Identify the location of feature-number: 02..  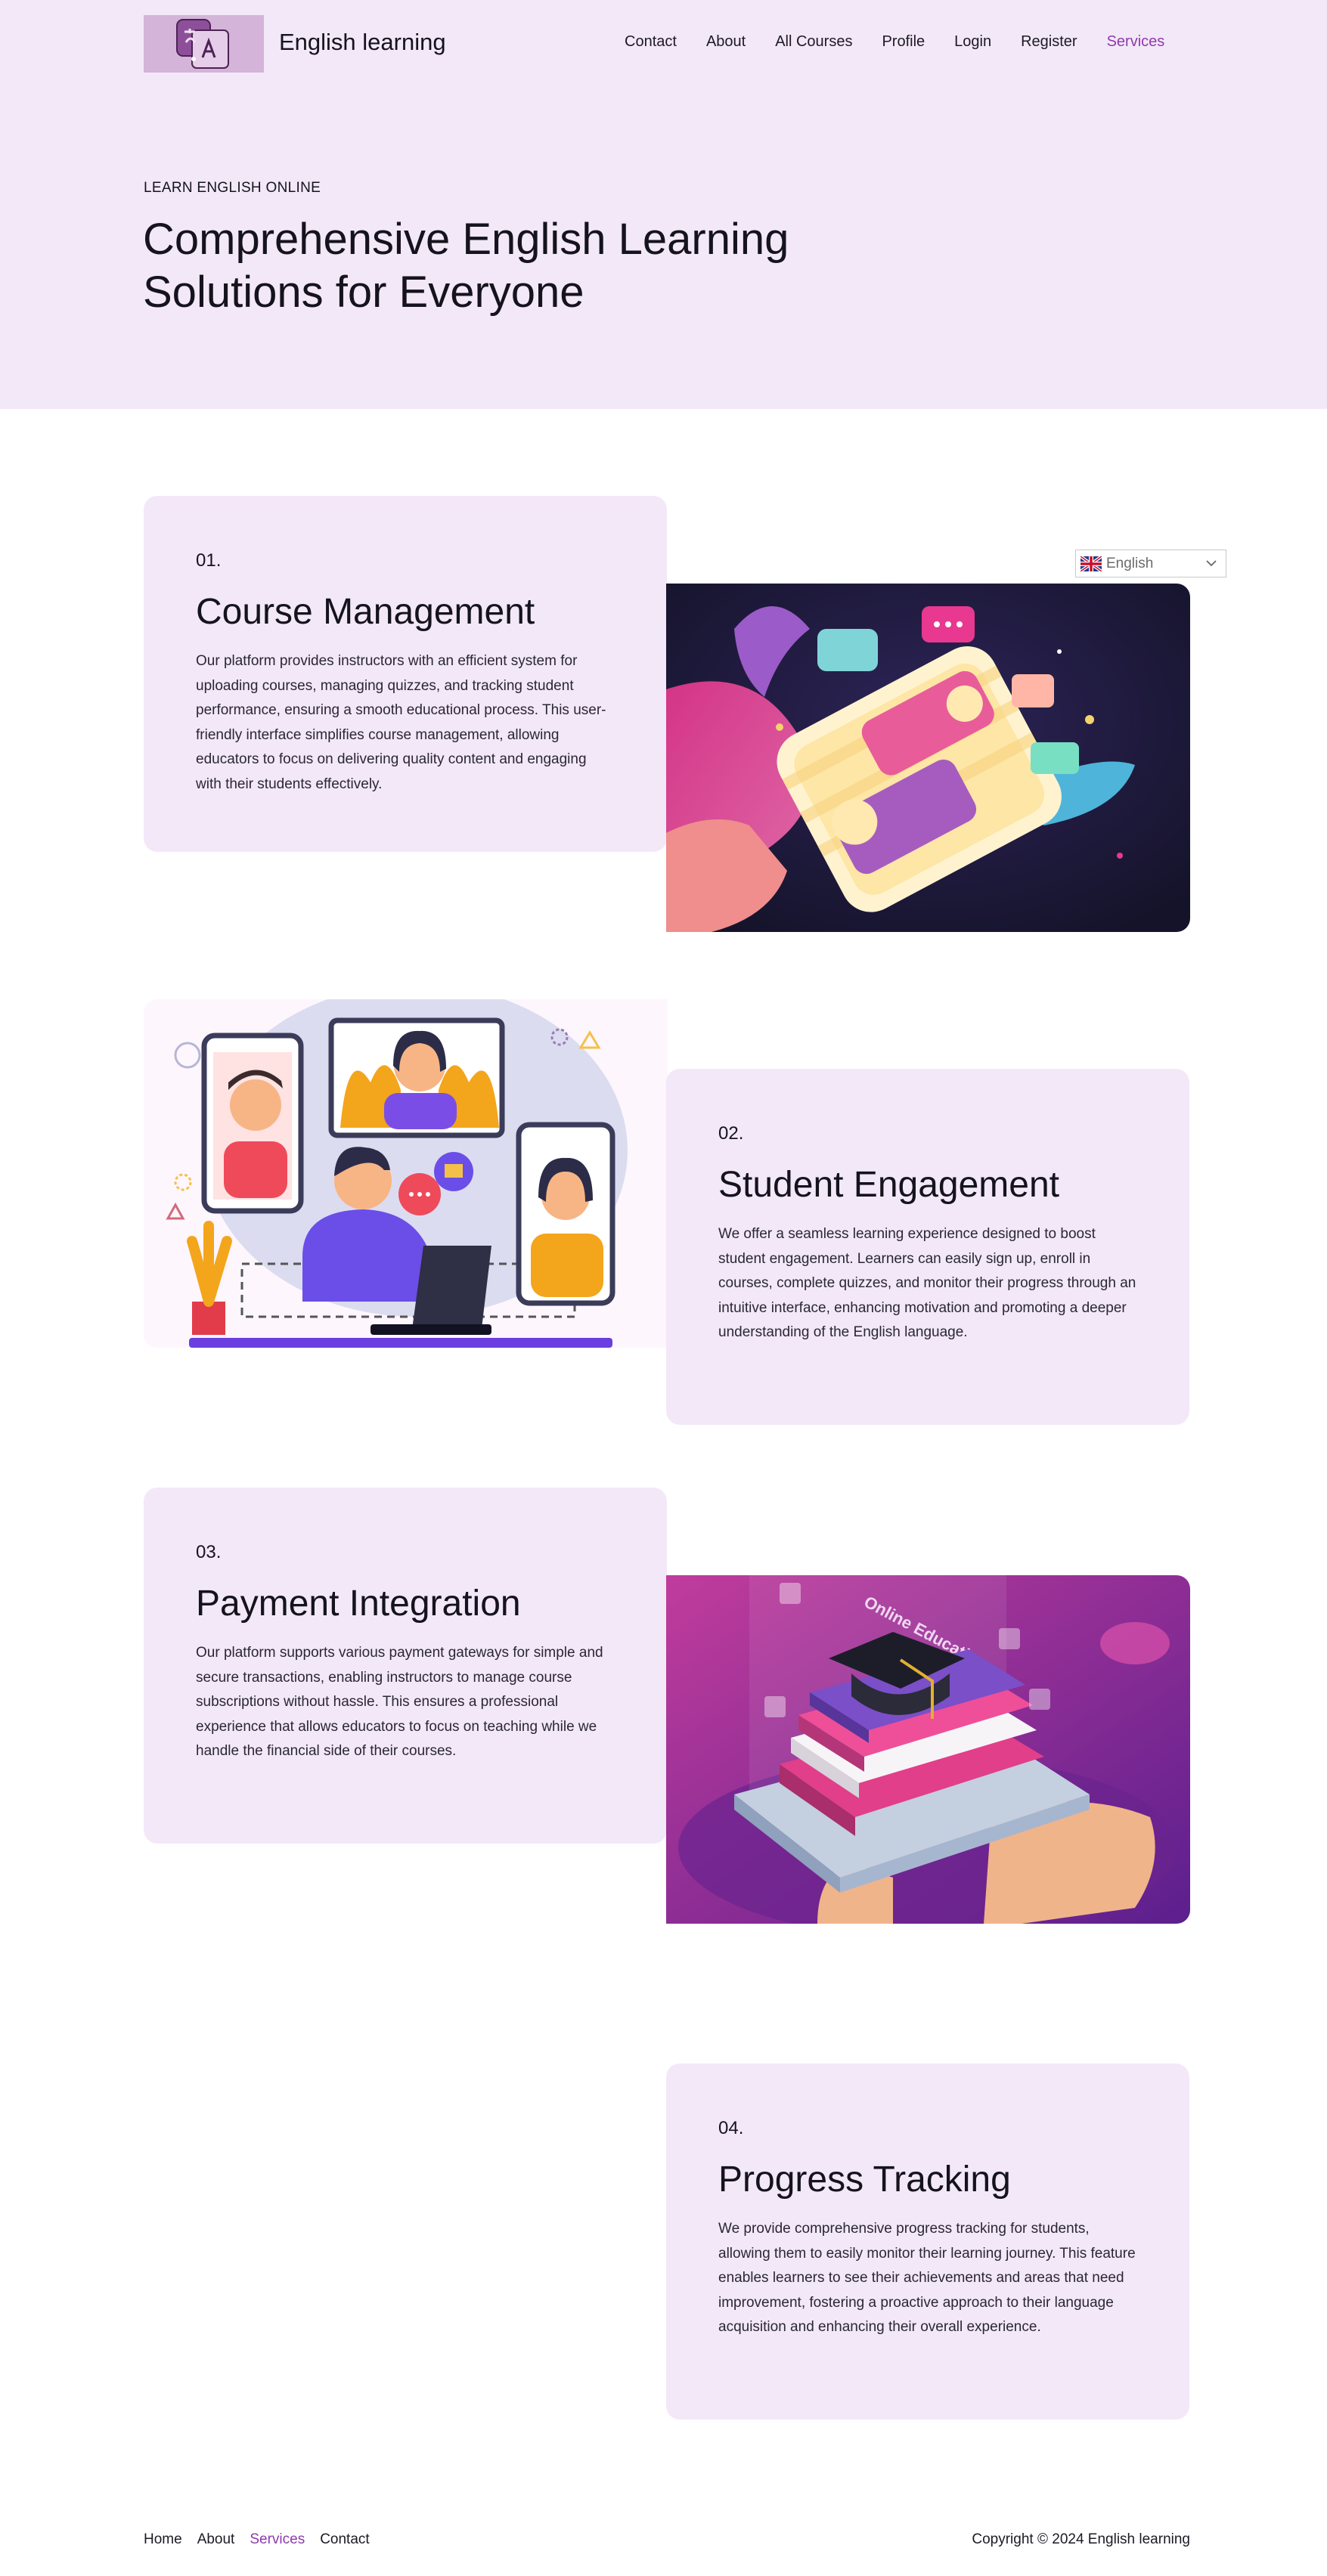
(731, 1133).